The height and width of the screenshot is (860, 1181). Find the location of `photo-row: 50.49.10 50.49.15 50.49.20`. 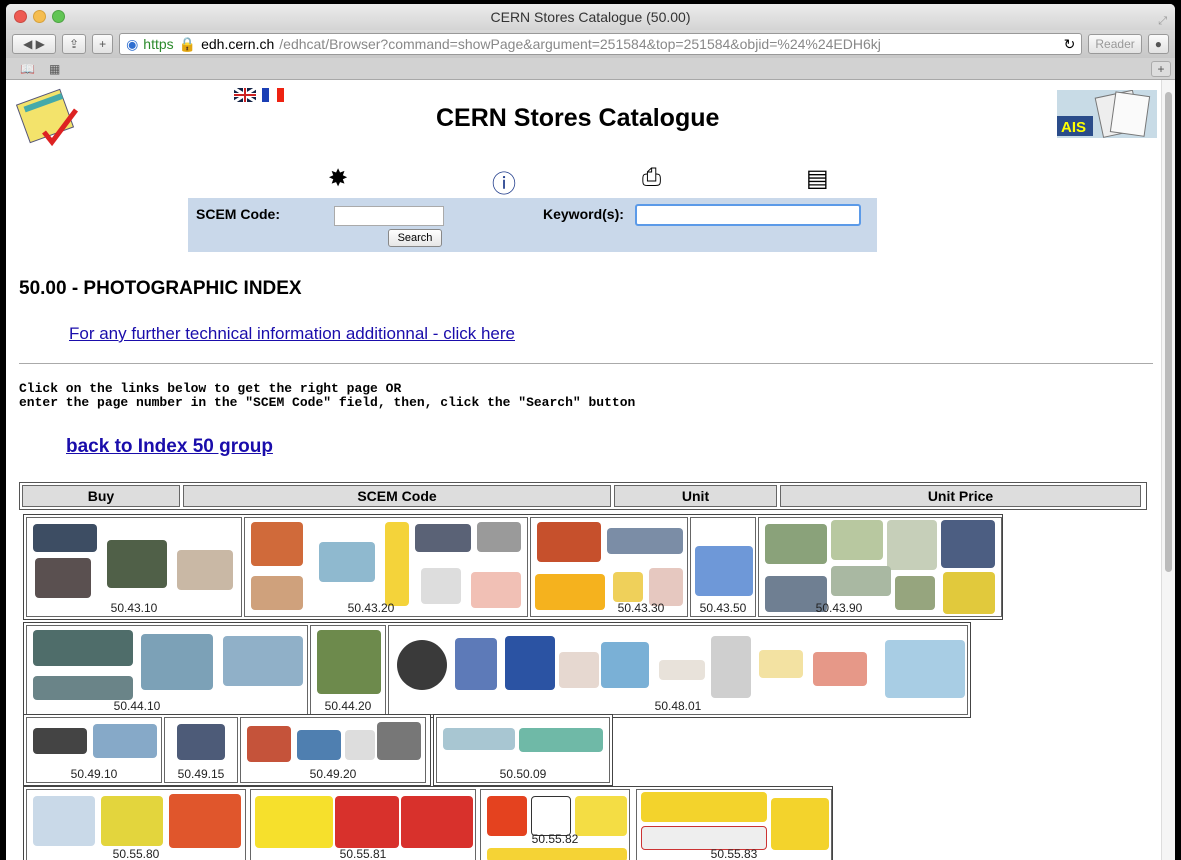

photo-row: 50.49.10 50.49.15 50.49.20 is located at coordinates (227, 750).